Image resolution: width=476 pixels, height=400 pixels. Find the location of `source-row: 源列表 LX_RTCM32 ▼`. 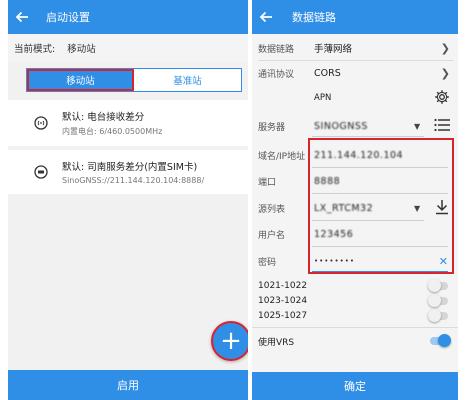

source-row: 源列表 LX_RTCM32 ▼ is located at coordinates (355, 208).